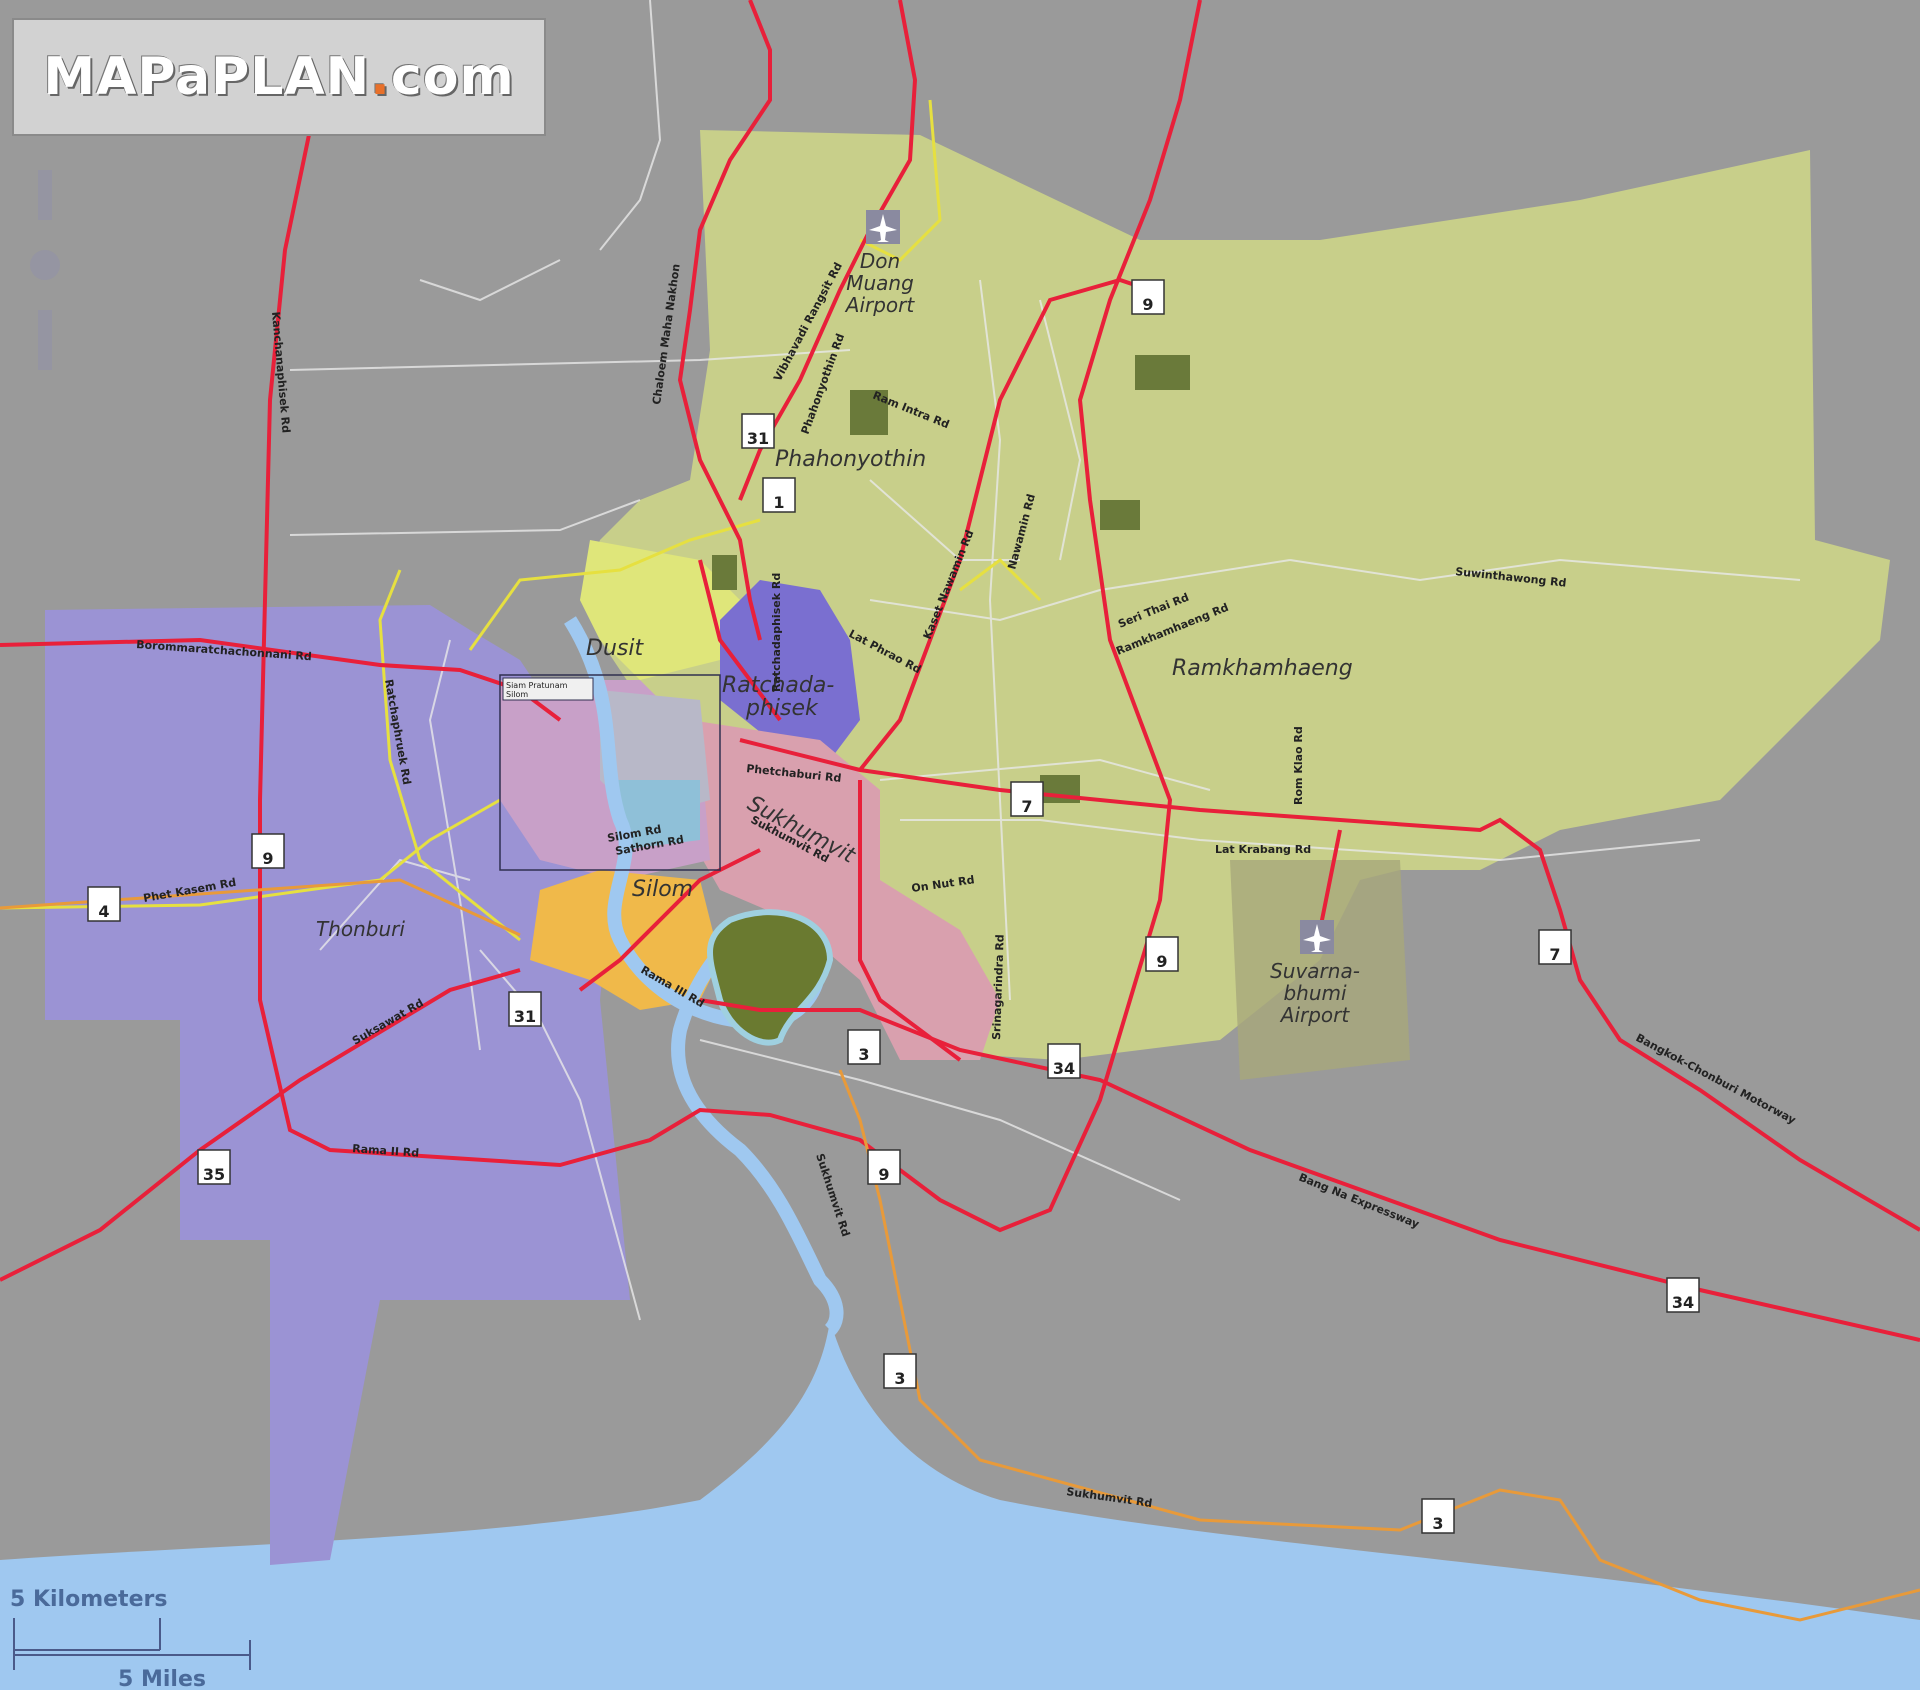 This screenshot has width=1920, height=1690. I want to click on label-suvarnabhumi-1: Suvarna-, so click(1315, 971).